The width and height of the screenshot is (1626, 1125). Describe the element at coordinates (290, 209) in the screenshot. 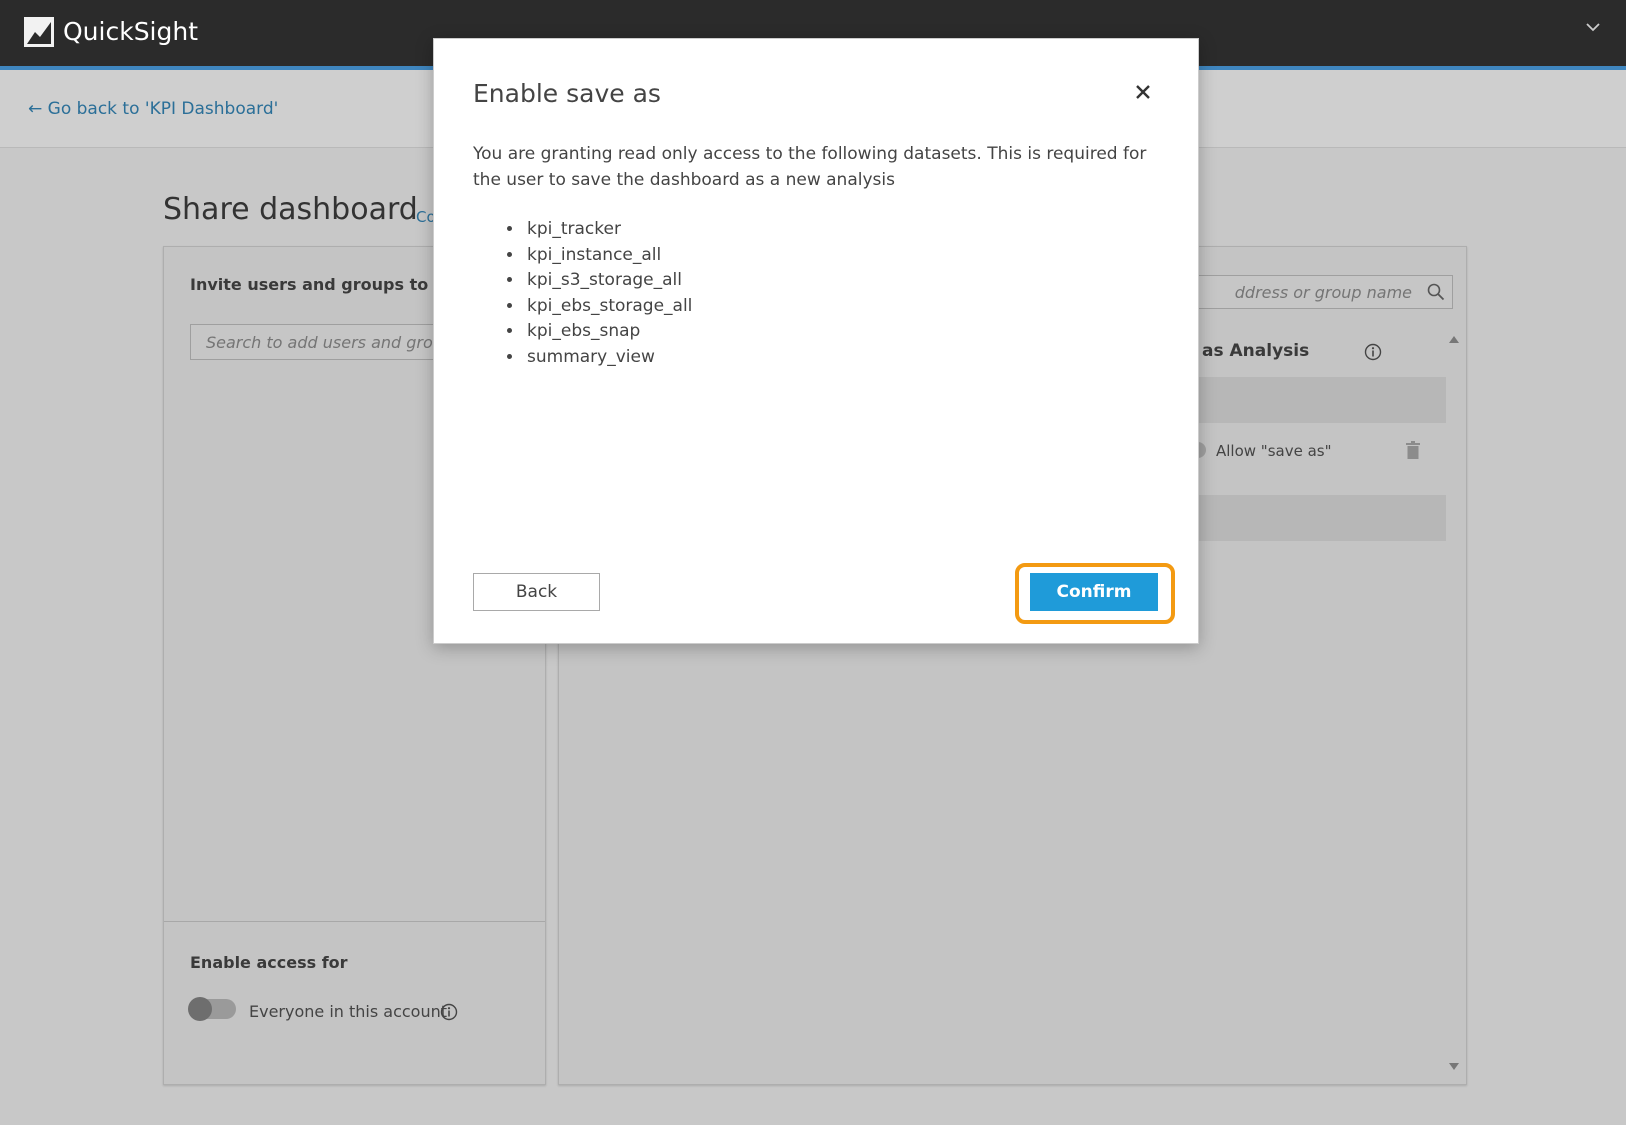

I see `page-title: Share dashboard` at that location.